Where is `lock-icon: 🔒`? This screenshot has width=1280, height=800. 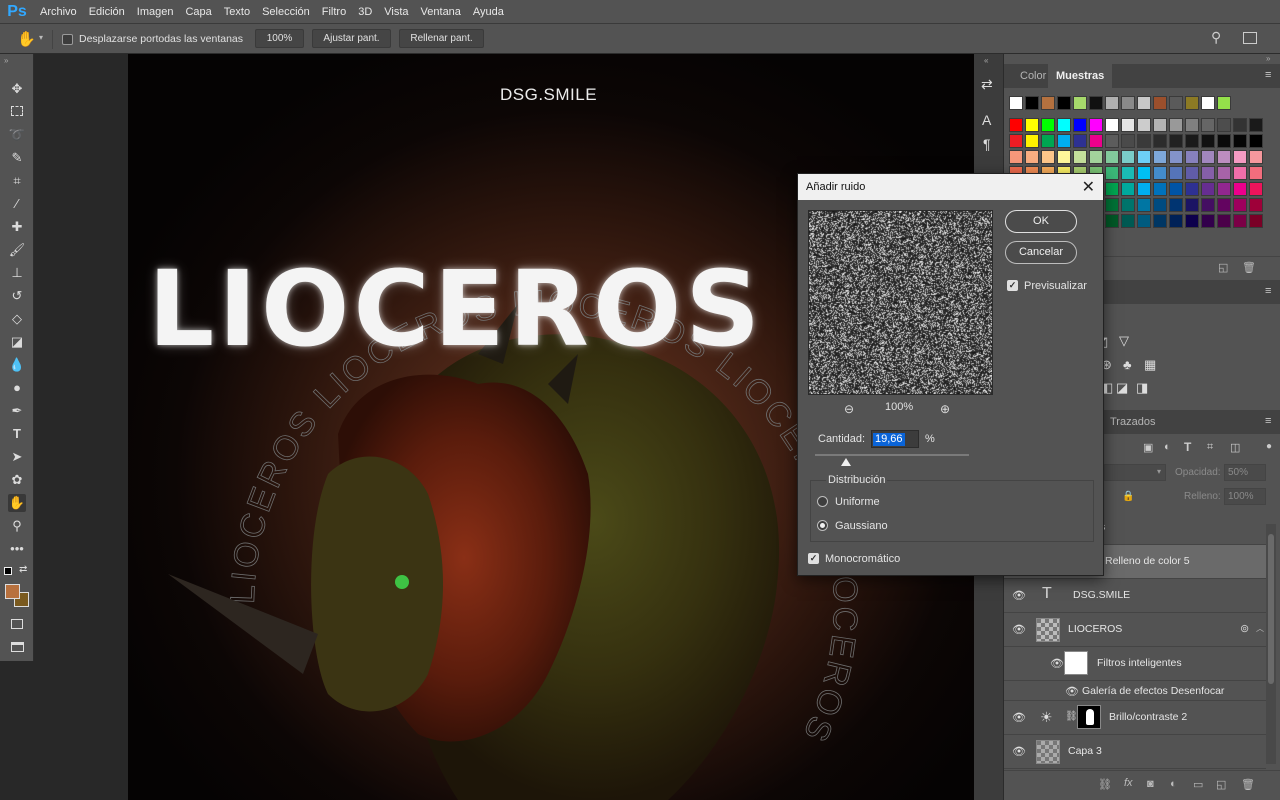 lock-icon: 🔒 is located at coordinates (1128, 496).